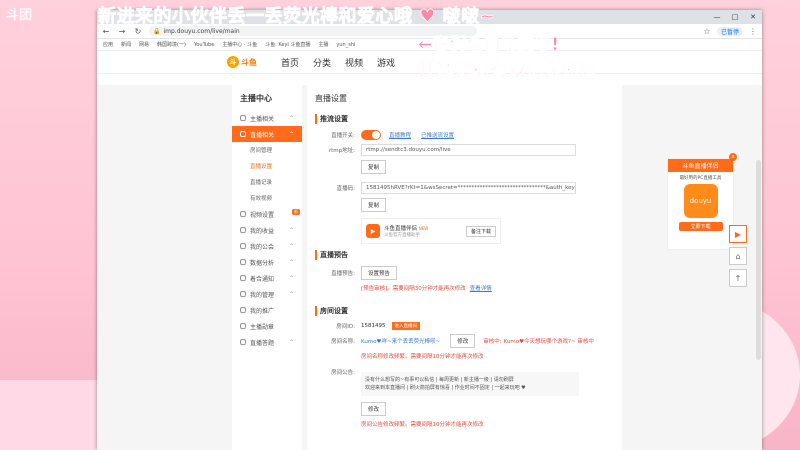 This screenshot has width=800, height=450. What do you see at coordinates (243, 246) in the screenshot?
I see `group-icon` at bounding box center [243, 246].